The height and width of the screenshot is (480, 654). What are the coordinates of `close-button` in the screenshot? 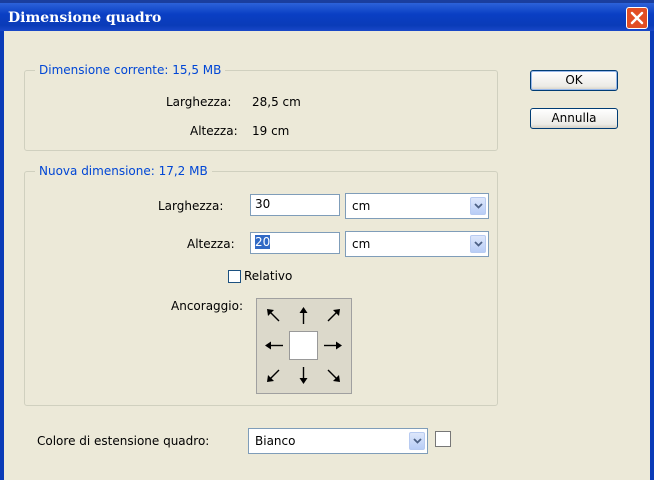 It's located at (637, 18).